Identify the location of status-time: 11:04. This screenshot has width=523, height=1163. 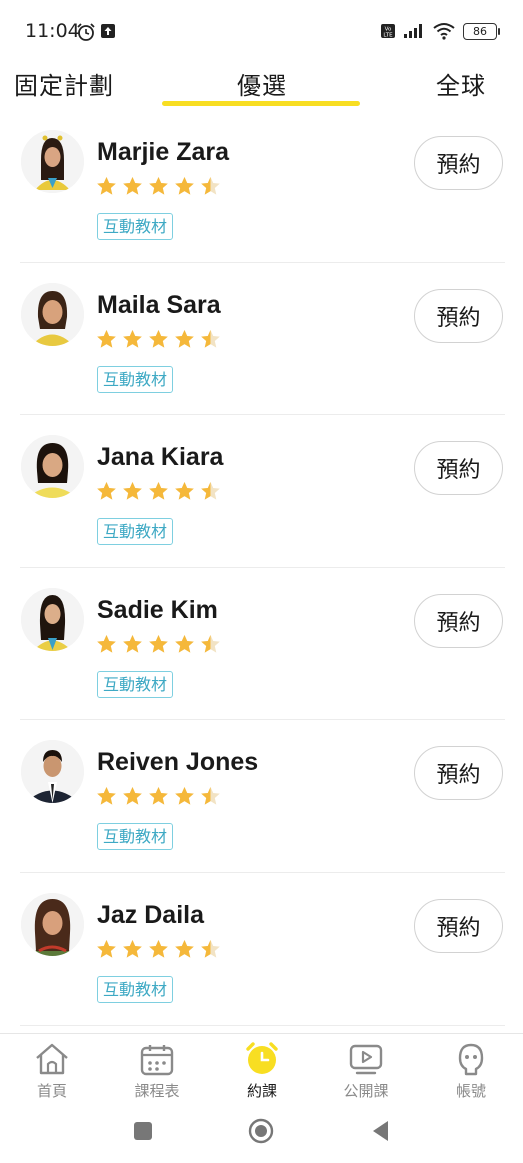
(52, 31).